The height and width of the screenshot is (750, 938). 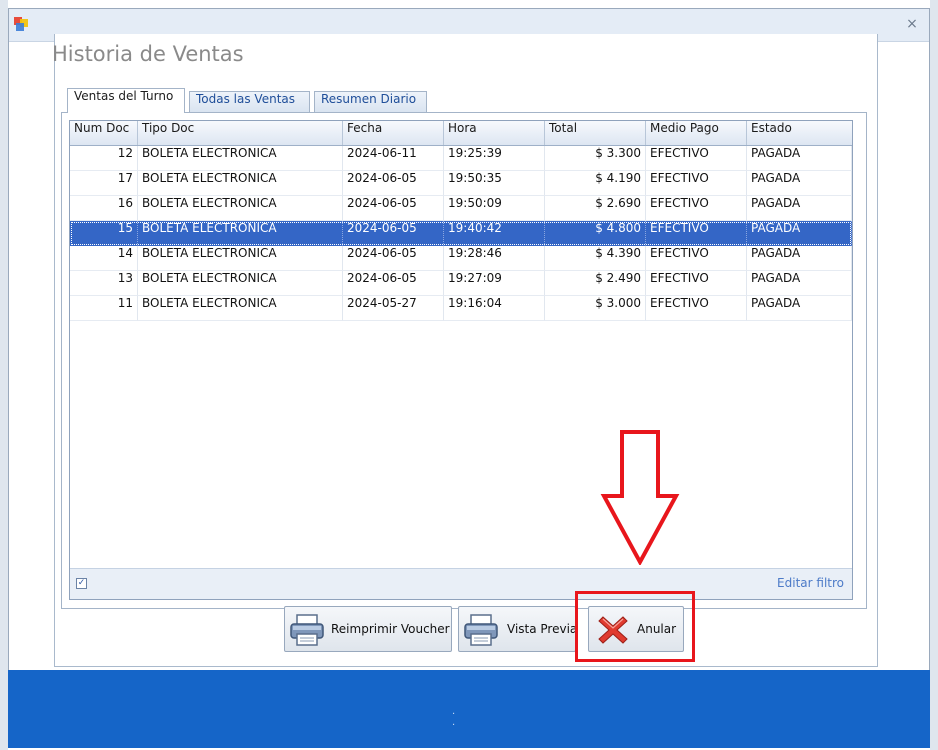 What do you see at coordinates (390, 629) in the screenshot?
I see `reprint-voucher-label: Reimprimir Voucher` at bounding box center [390, 629].